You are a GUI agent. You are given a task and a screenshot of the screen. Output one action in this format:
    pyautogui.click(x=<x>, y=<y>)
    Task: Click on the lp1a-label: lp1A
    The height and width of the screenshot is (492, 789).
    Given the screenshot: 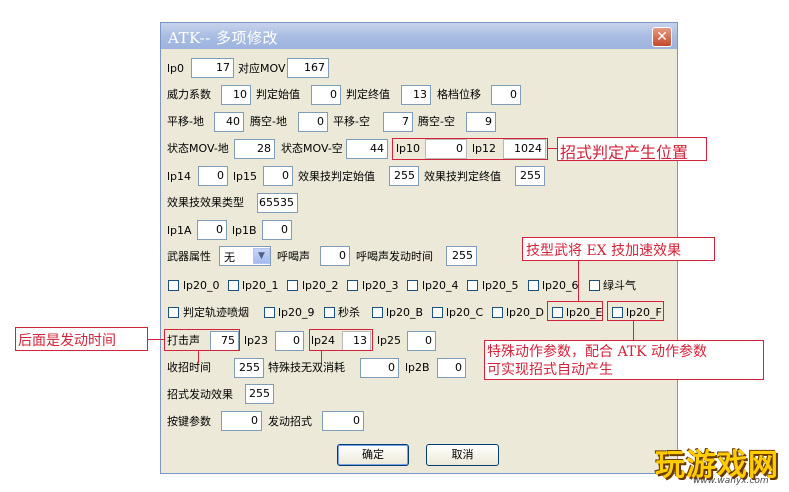 What is the action you would take?
    pyautogui.click(x=179, y=230)
    